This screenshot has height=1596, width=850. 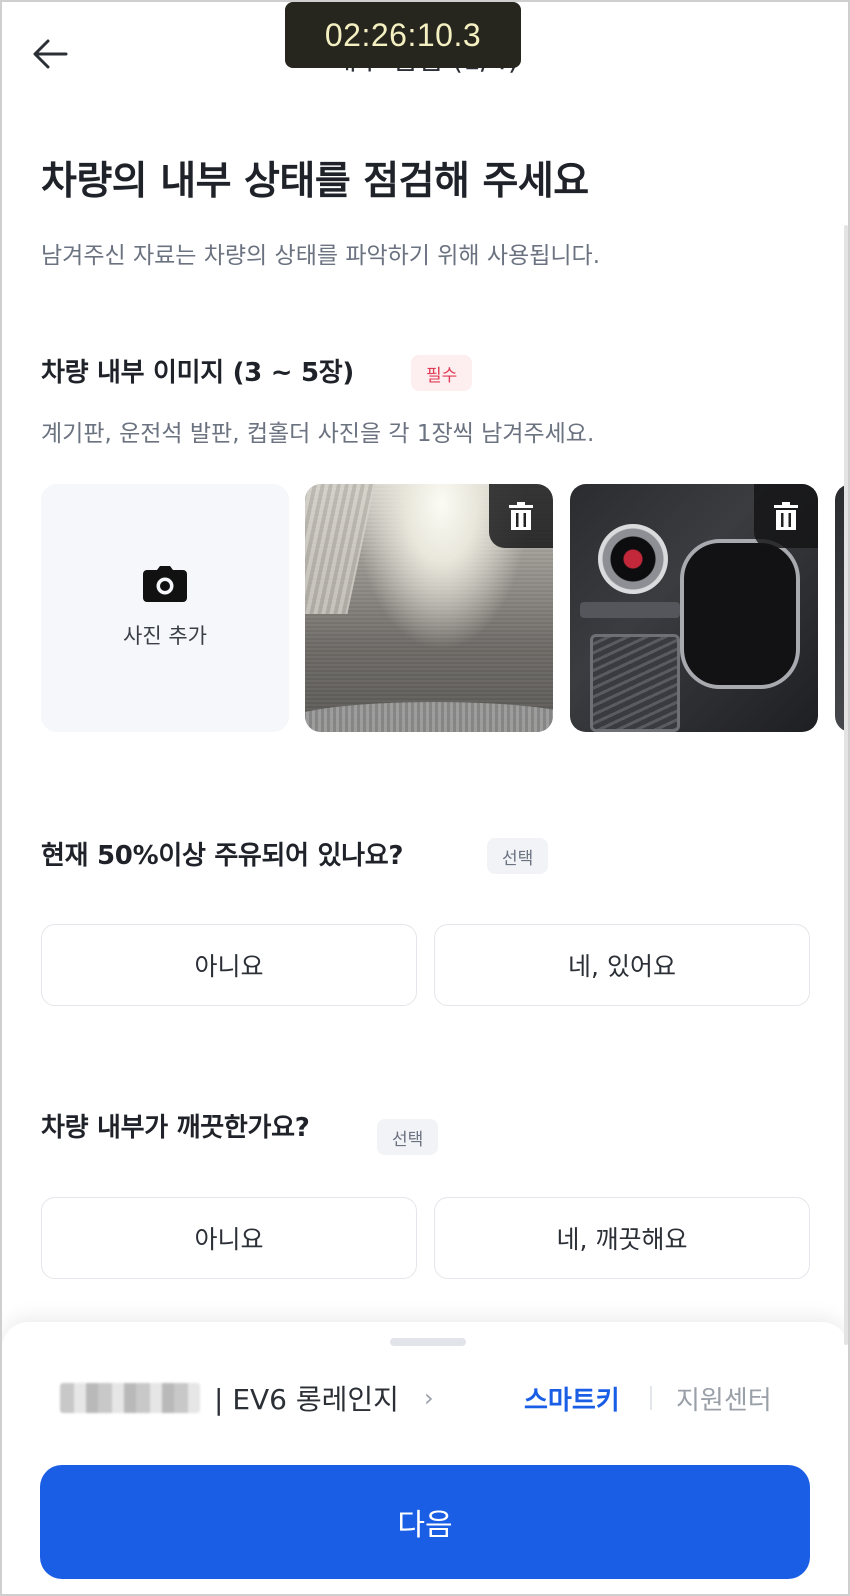 I want to click on photo-carousel: 사진 추가, so click(x=445, y=608).